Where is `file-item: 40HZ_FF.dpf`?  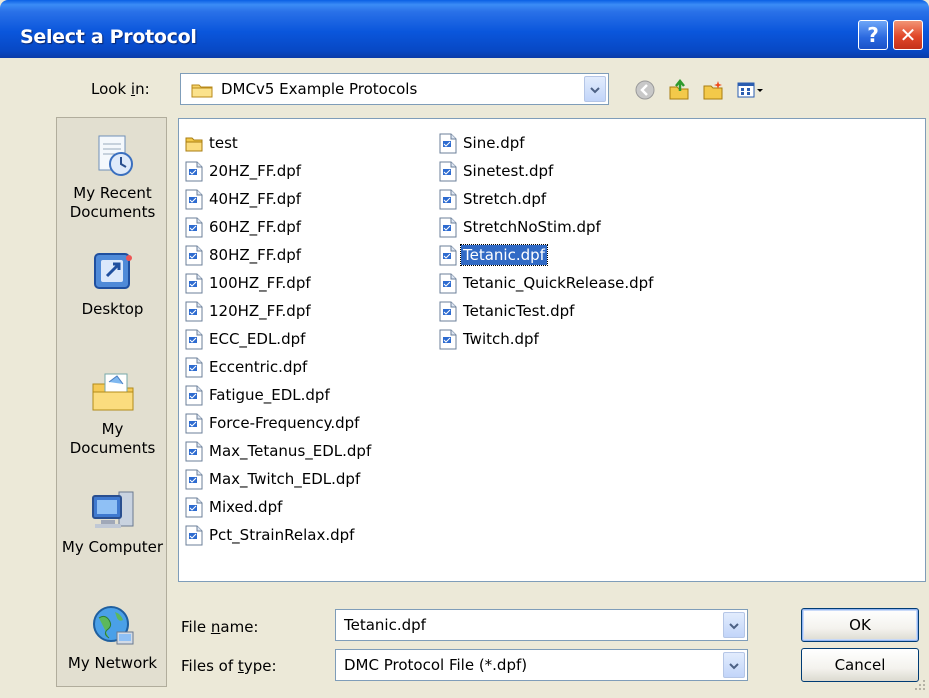
file-item: 40HZ_FF.dpf is located at coordinates (279, 199).